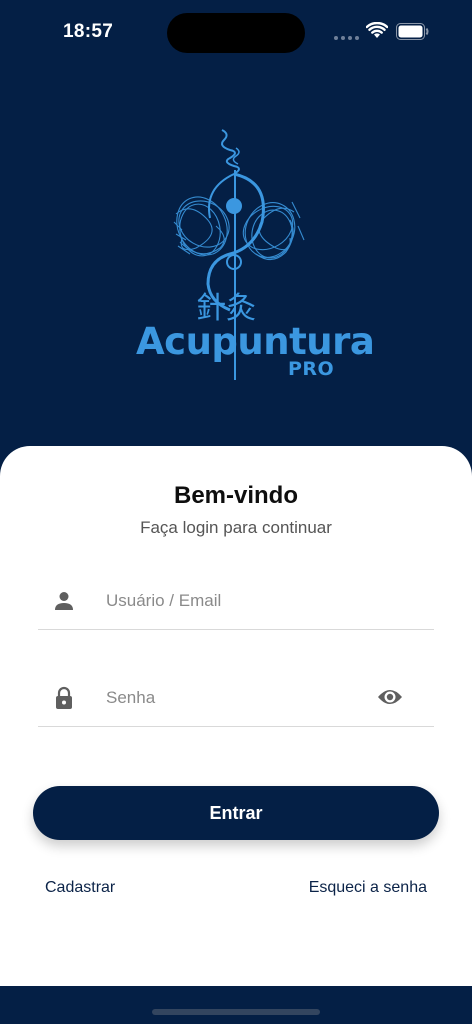 Image resolution: width=472 pixels, height=1024 pixels. I want to click on cellular-signal-icon, so click(346, 38).